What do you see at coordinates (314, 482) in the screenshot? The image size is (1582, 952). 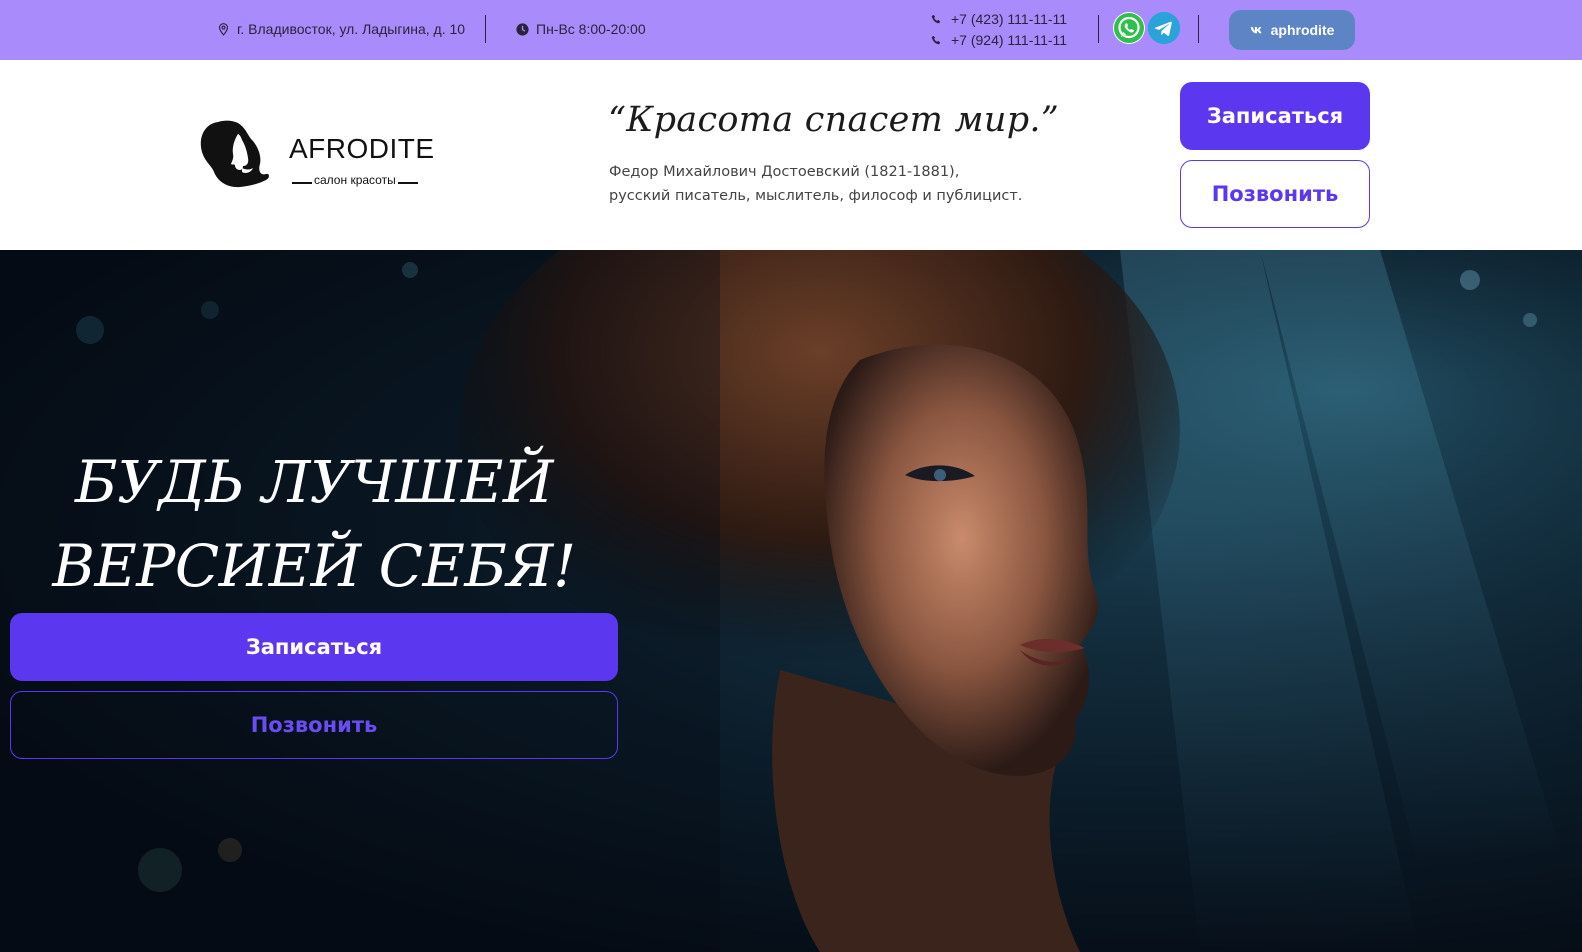 I see `hero-title-line: БУДЬ ЛУЧШЕЙ` at bounding box center [314, 482].